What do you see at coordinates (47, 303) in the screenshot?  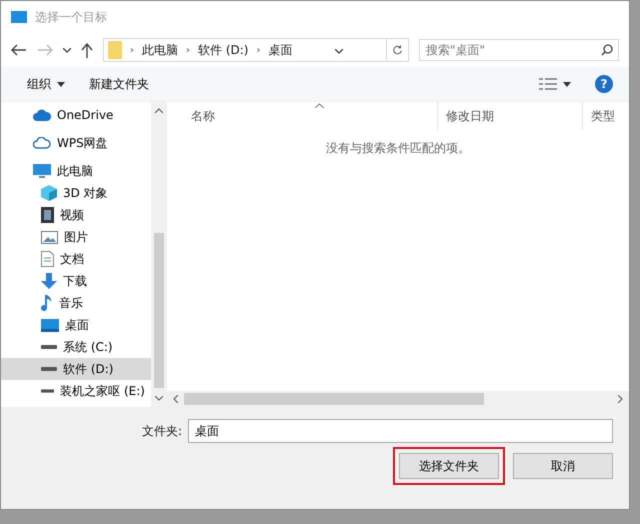 I see `music-note-icon` at bounding box center [47, 303].